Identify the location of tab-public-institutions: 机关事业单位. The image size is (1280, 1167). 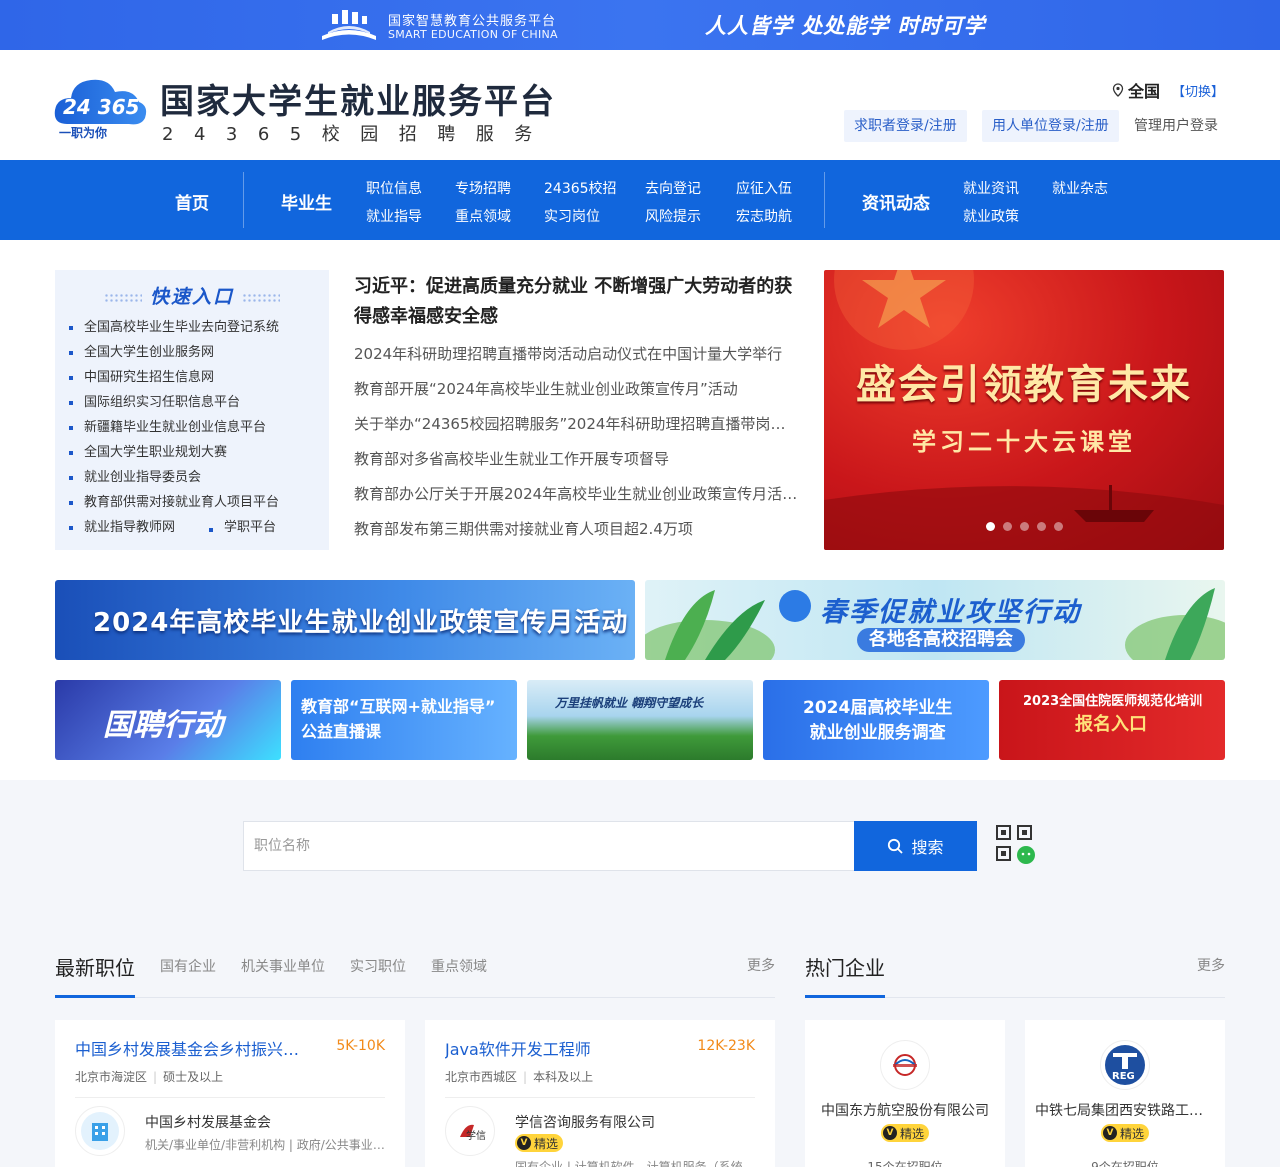
(283, 966).